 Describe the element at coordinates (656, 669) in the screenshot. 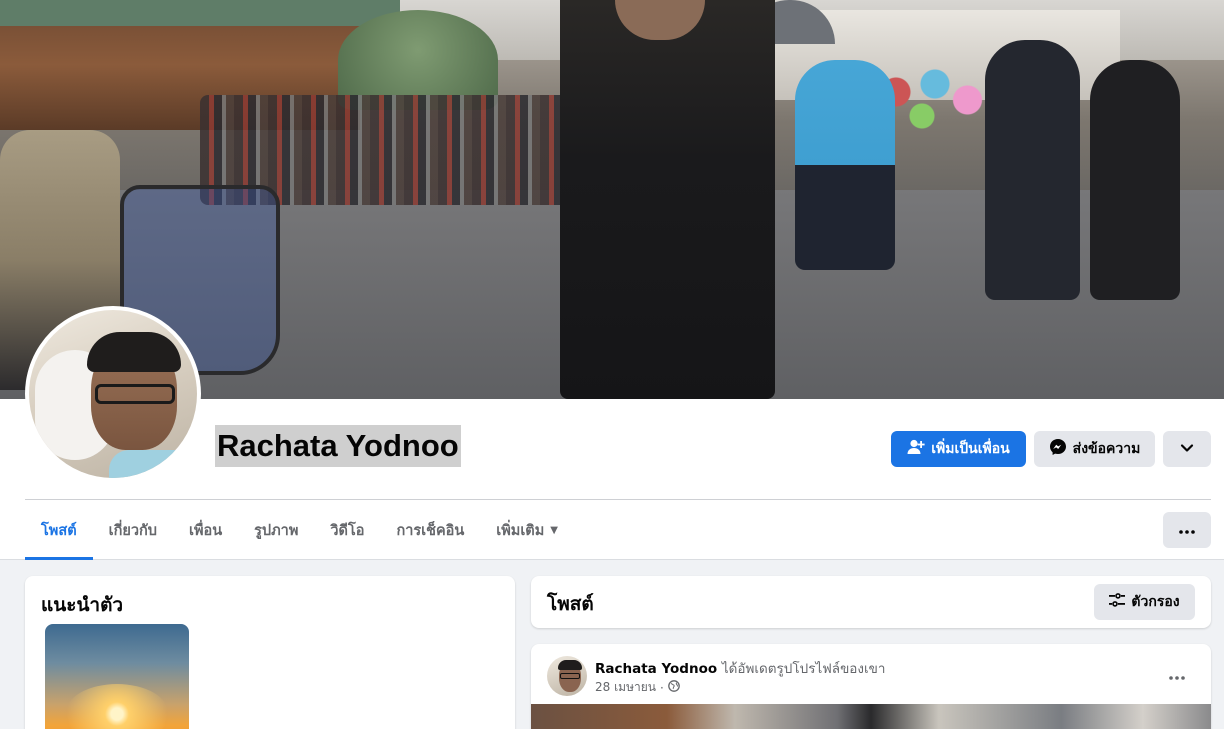

I see `post-author-name: Rachata Yodnoo` at that location.